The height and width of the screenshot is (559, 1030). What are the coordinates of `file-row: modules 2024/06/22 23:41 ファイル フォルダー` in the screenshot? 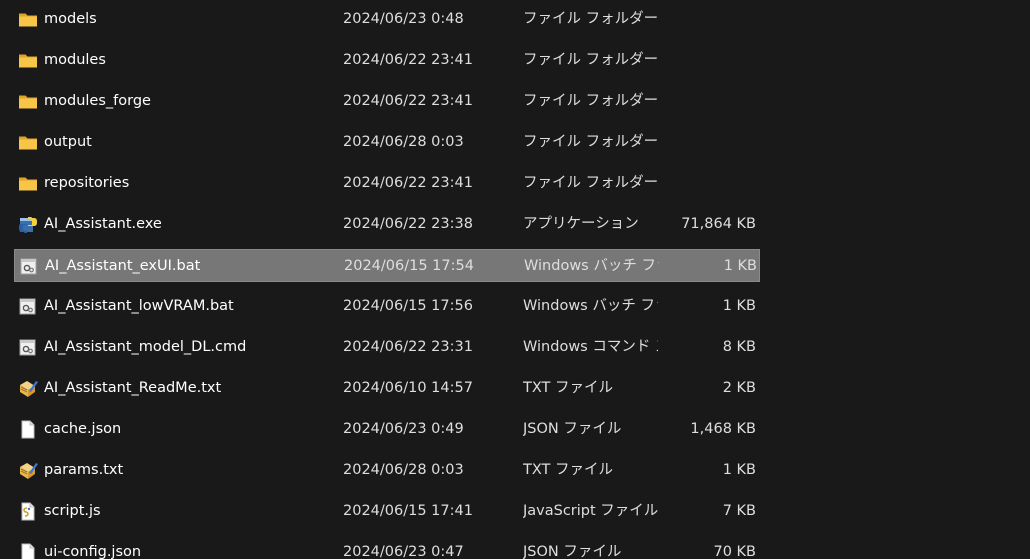 It's located at (387, 60).